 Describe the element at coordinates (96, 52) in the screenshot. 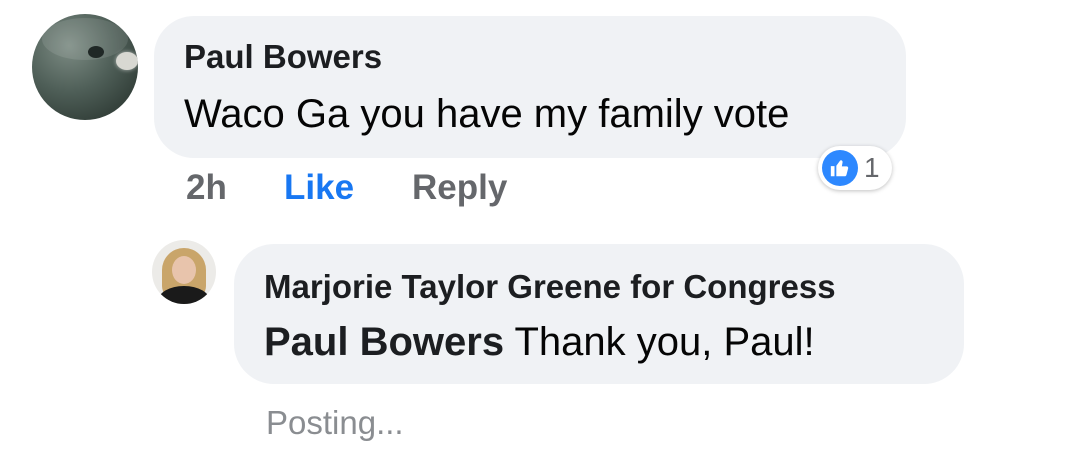

I see `avatar-detail` at that location.